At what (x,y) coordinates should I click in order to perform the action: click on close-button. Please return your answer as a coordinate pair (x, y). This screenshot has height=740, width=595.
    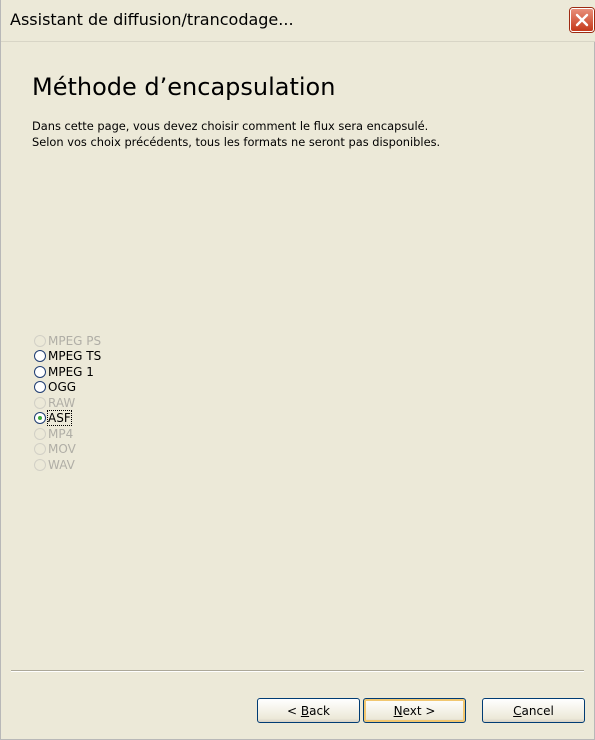
    Looking at the image, I should click on (582, 20).